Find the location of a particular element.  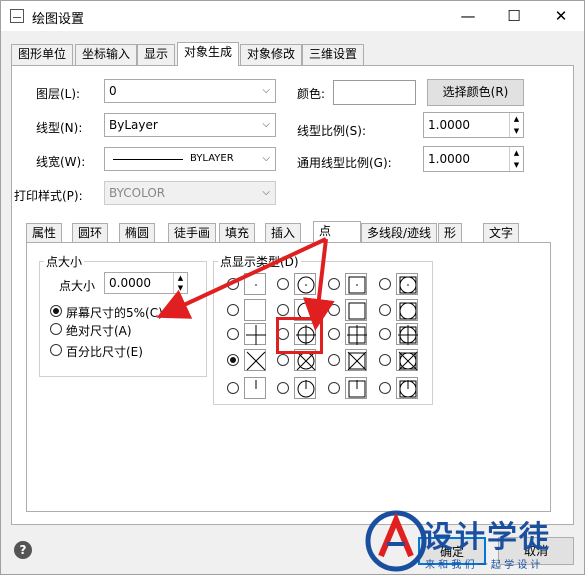

watermark: 设计学徒 来 和 我 们 一 起 学 设 计 is located at coordinates (473, 541).